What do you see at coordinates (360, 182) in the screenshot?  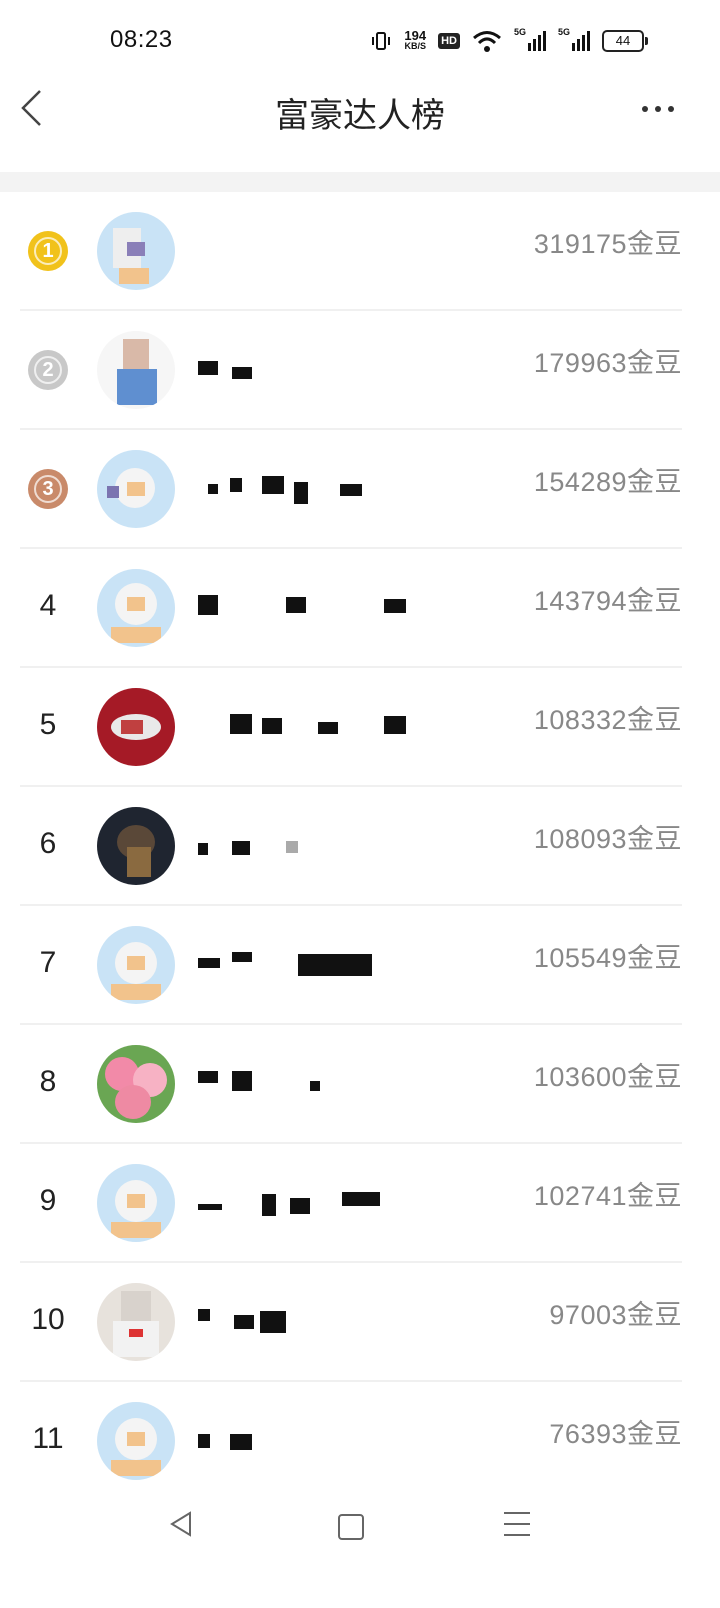 I see `header-divider` at bounding box center [360, 182].